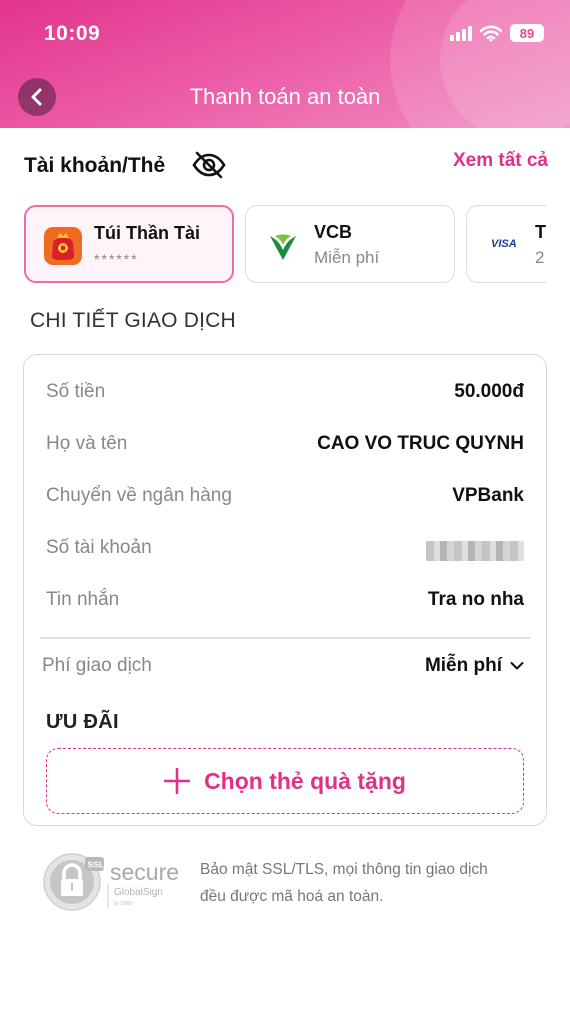 This screenshot has height=1014, width=570. I want to click on card-name: Túi Thần Tài, so click(147, 233).